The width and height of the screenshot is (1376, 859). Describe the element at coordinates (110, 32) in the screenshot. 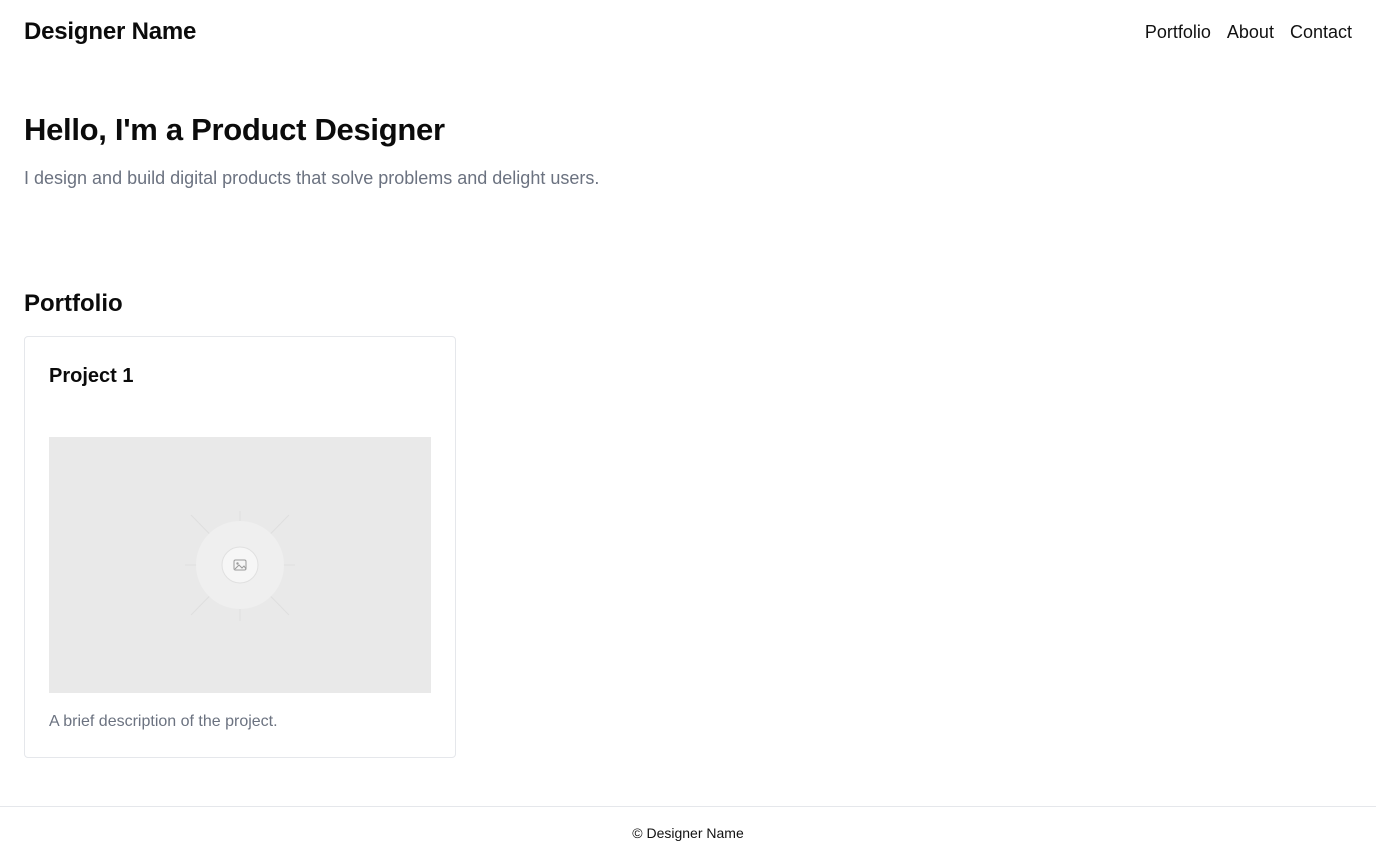

I see `site-logo: Designer Name` at that location.